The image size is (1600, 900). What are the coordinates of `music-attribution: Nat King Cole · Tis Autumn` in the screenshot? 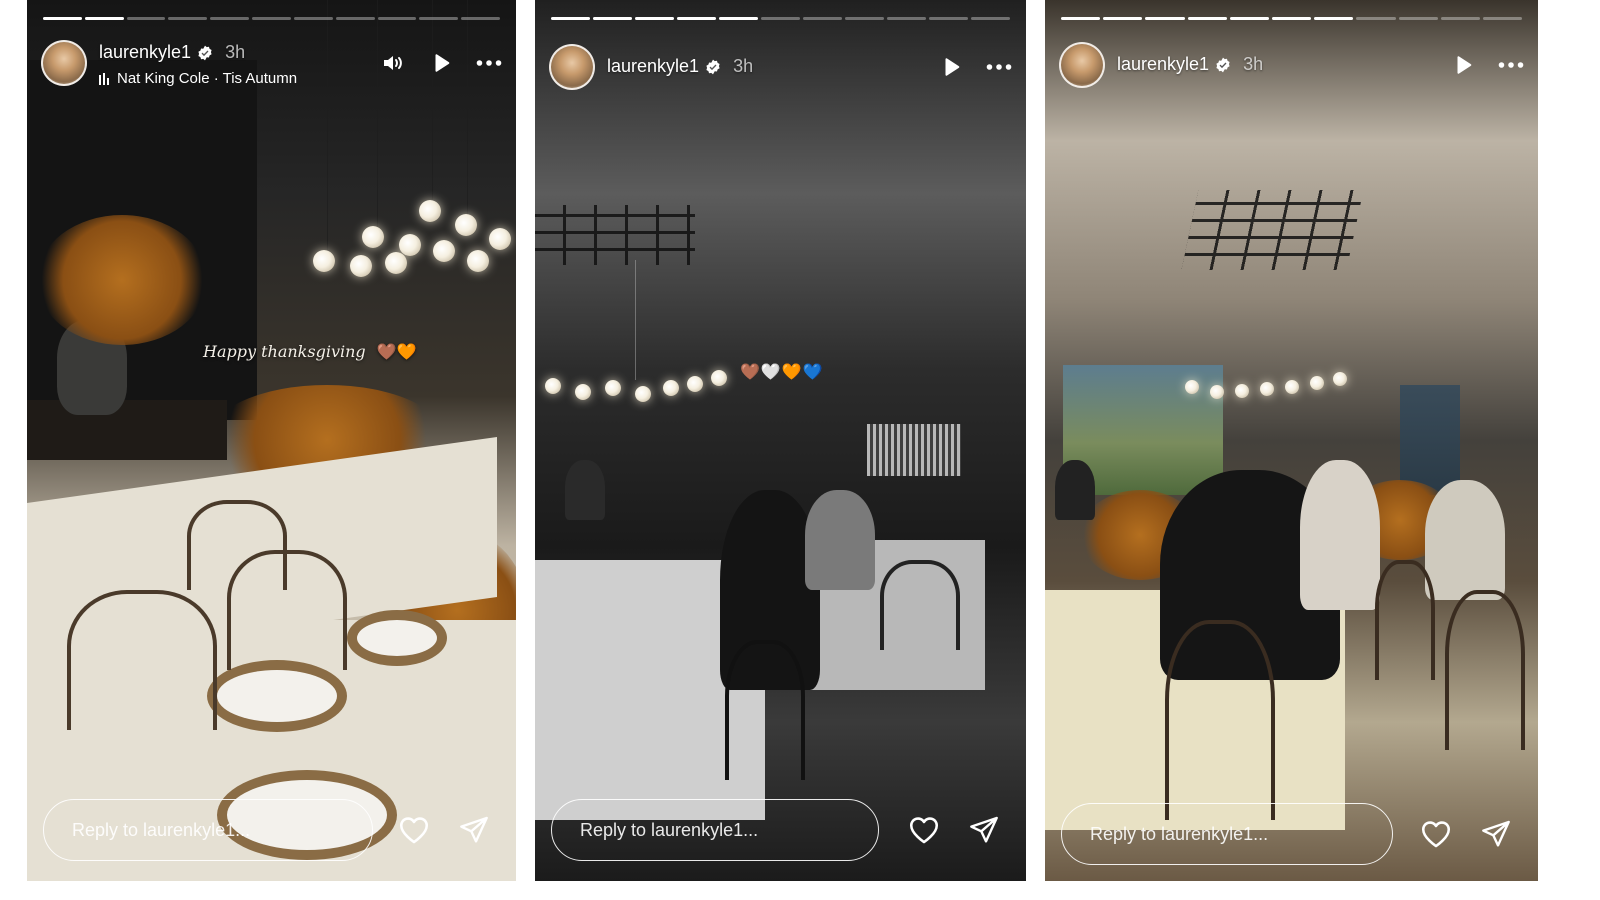 It's located at (198, 78).